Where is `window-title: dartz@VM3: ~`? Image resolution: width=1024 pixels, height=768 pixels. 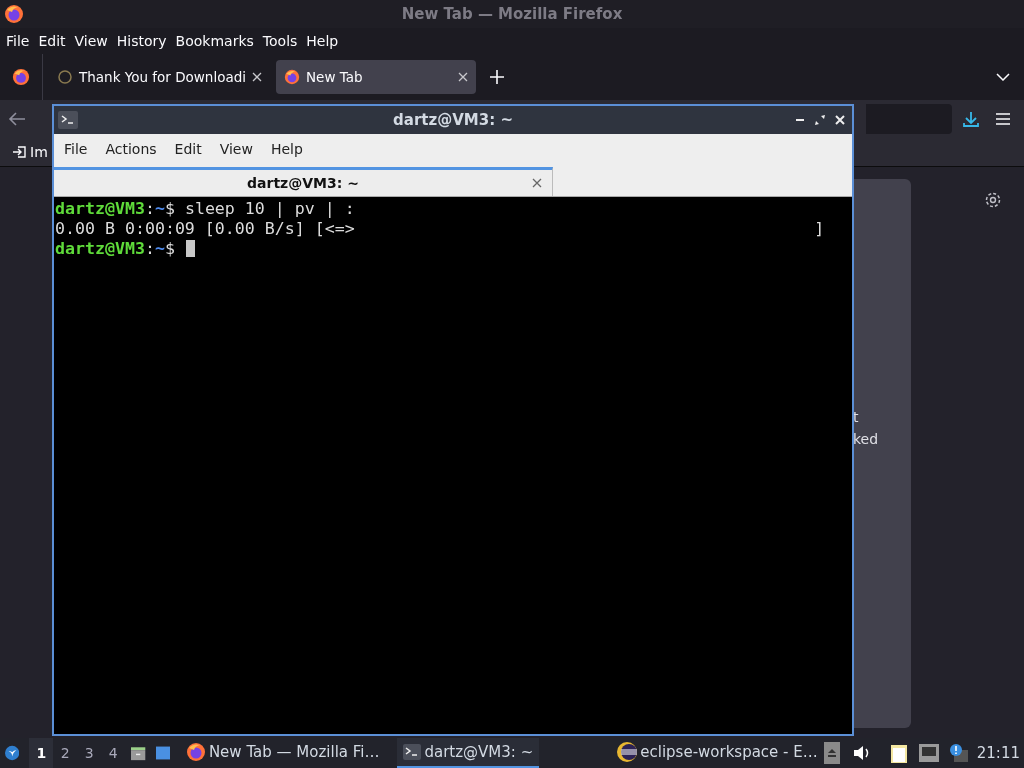 window-title: dartz@VM3: ~ is located at coordinates (453, 120).